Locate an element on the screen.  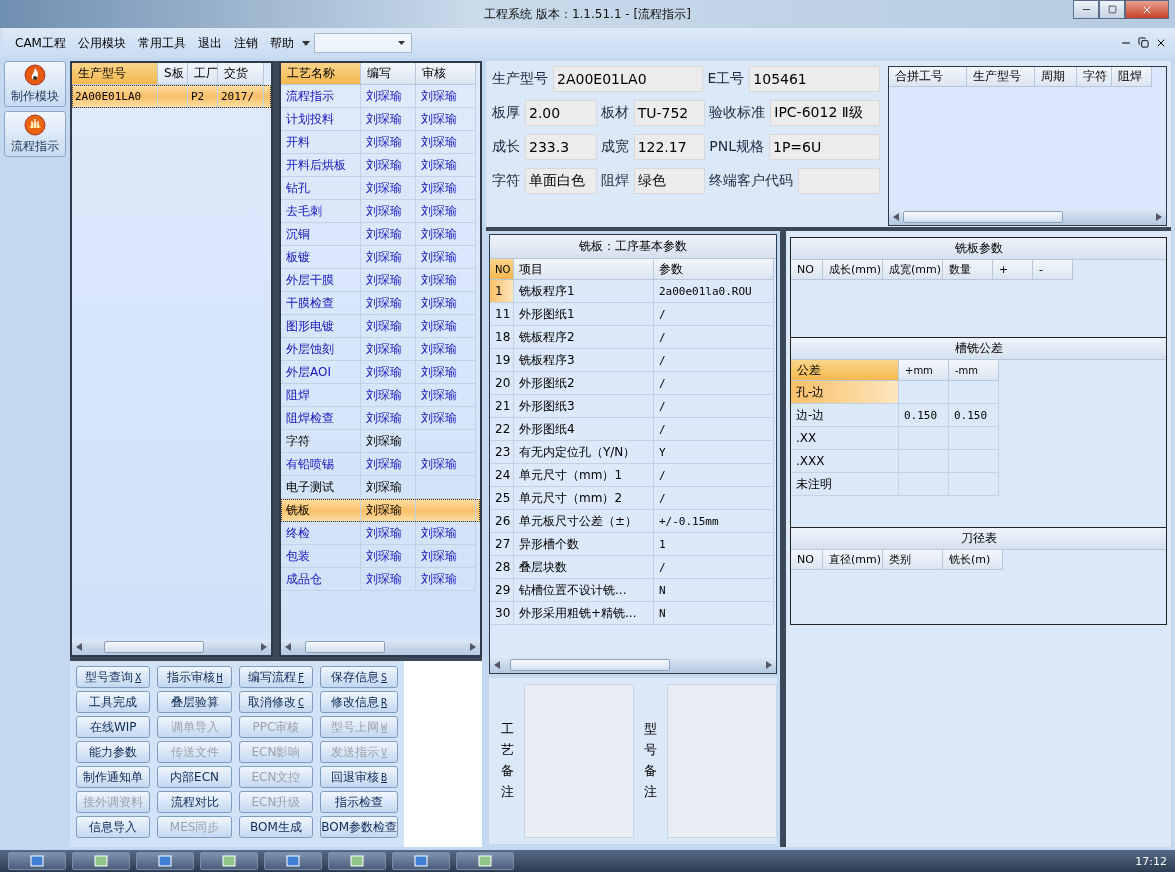
row-number-cell: 24 is located at coordinates (502, 475).